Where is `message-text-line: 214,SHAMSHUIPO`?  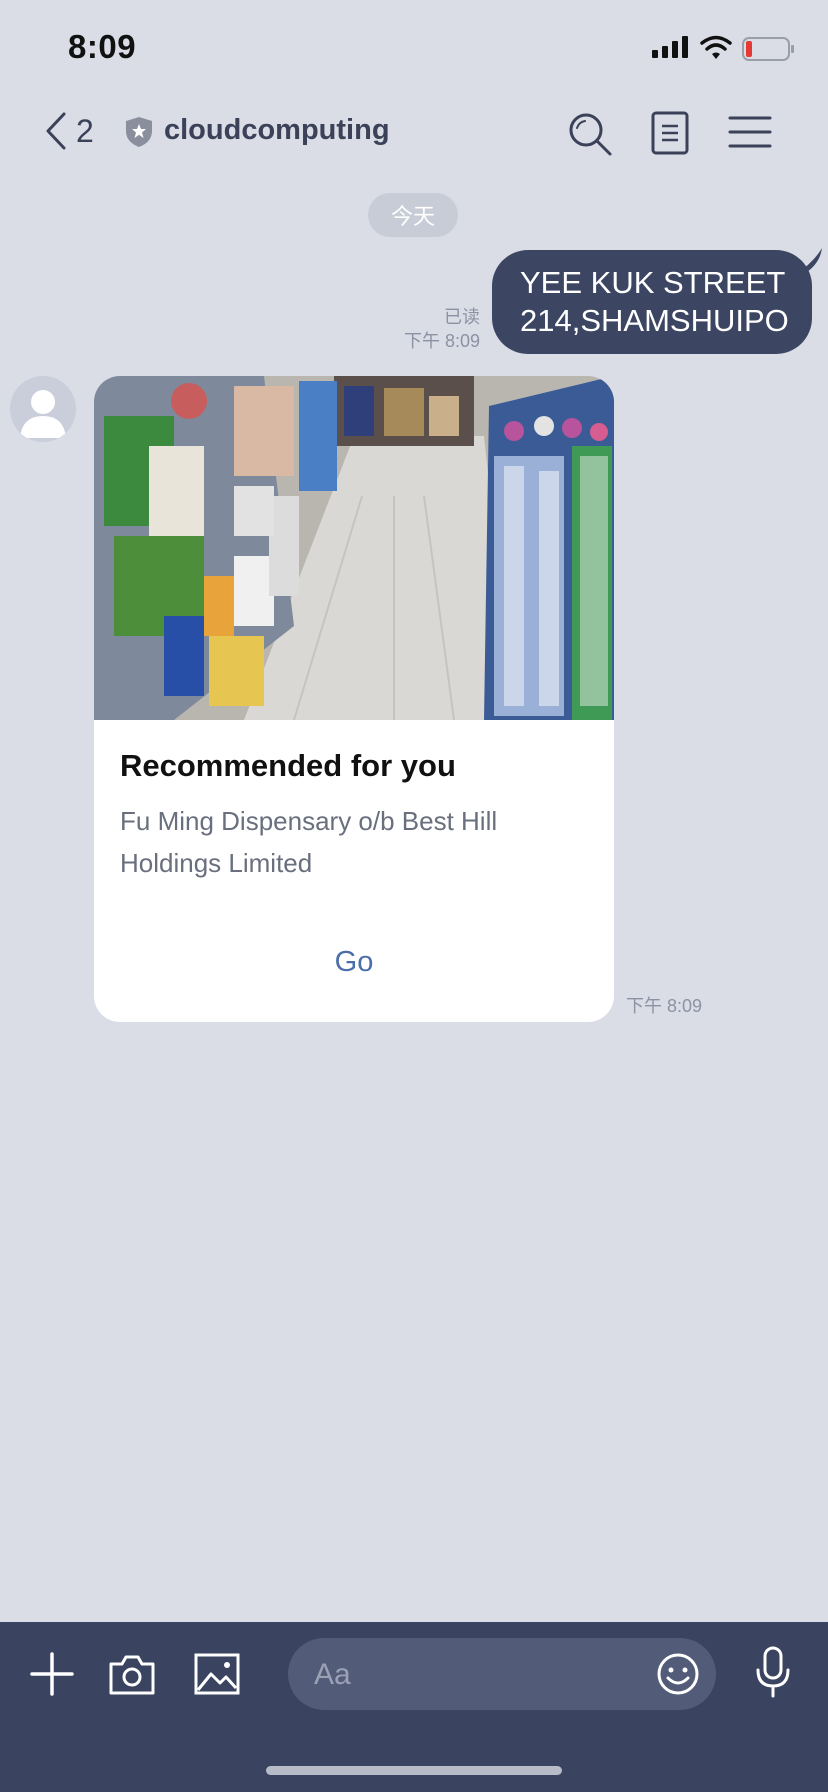
message-text-line: 214,SHAMSHUIPO is located at coordinates (654, 320).